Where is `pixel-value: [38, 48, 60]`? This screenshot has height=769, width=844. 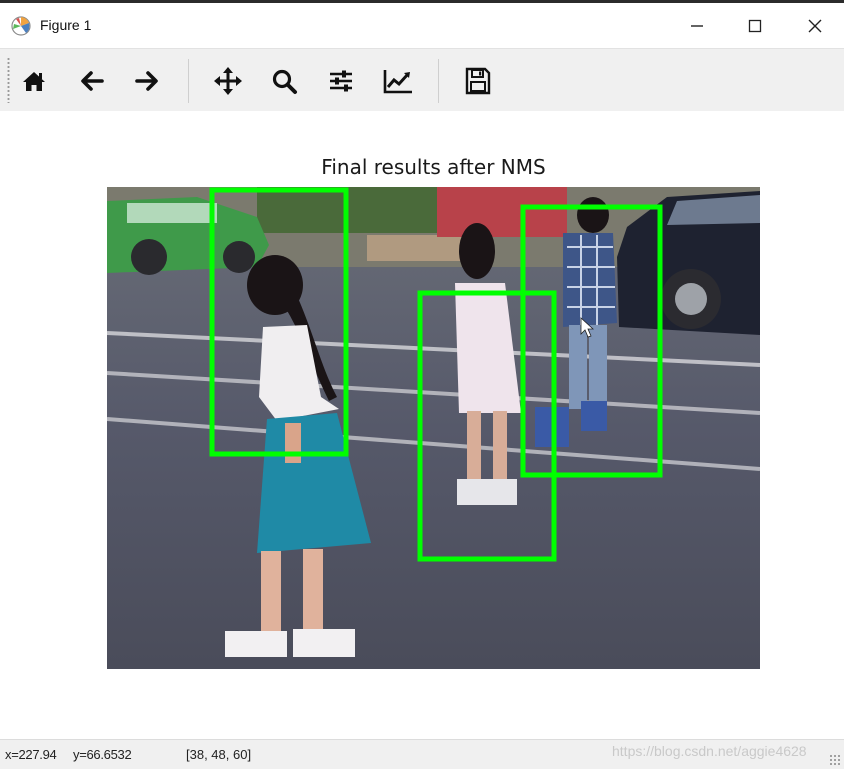
pixel-value: [38, 48, 60] is located at coordinates (219, 754).